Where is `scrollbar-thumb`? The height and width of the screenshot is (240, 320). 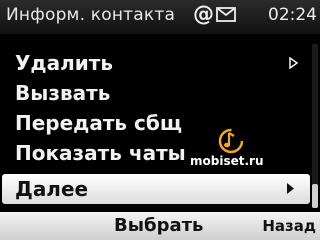 scrollbar-thumb is located at coordinates (315, 196).